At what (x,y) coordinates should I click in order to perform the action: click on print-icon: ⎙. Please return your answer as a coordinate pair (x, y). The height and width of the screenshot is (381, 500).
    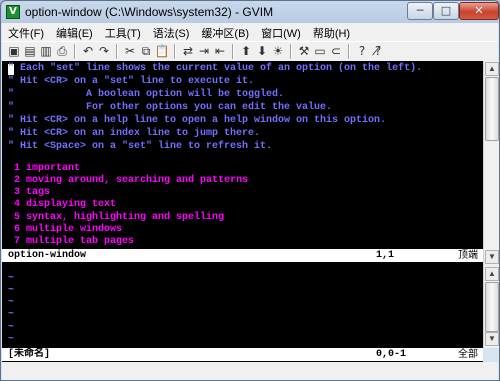
    Looking at the image, I should click on (62, 51).